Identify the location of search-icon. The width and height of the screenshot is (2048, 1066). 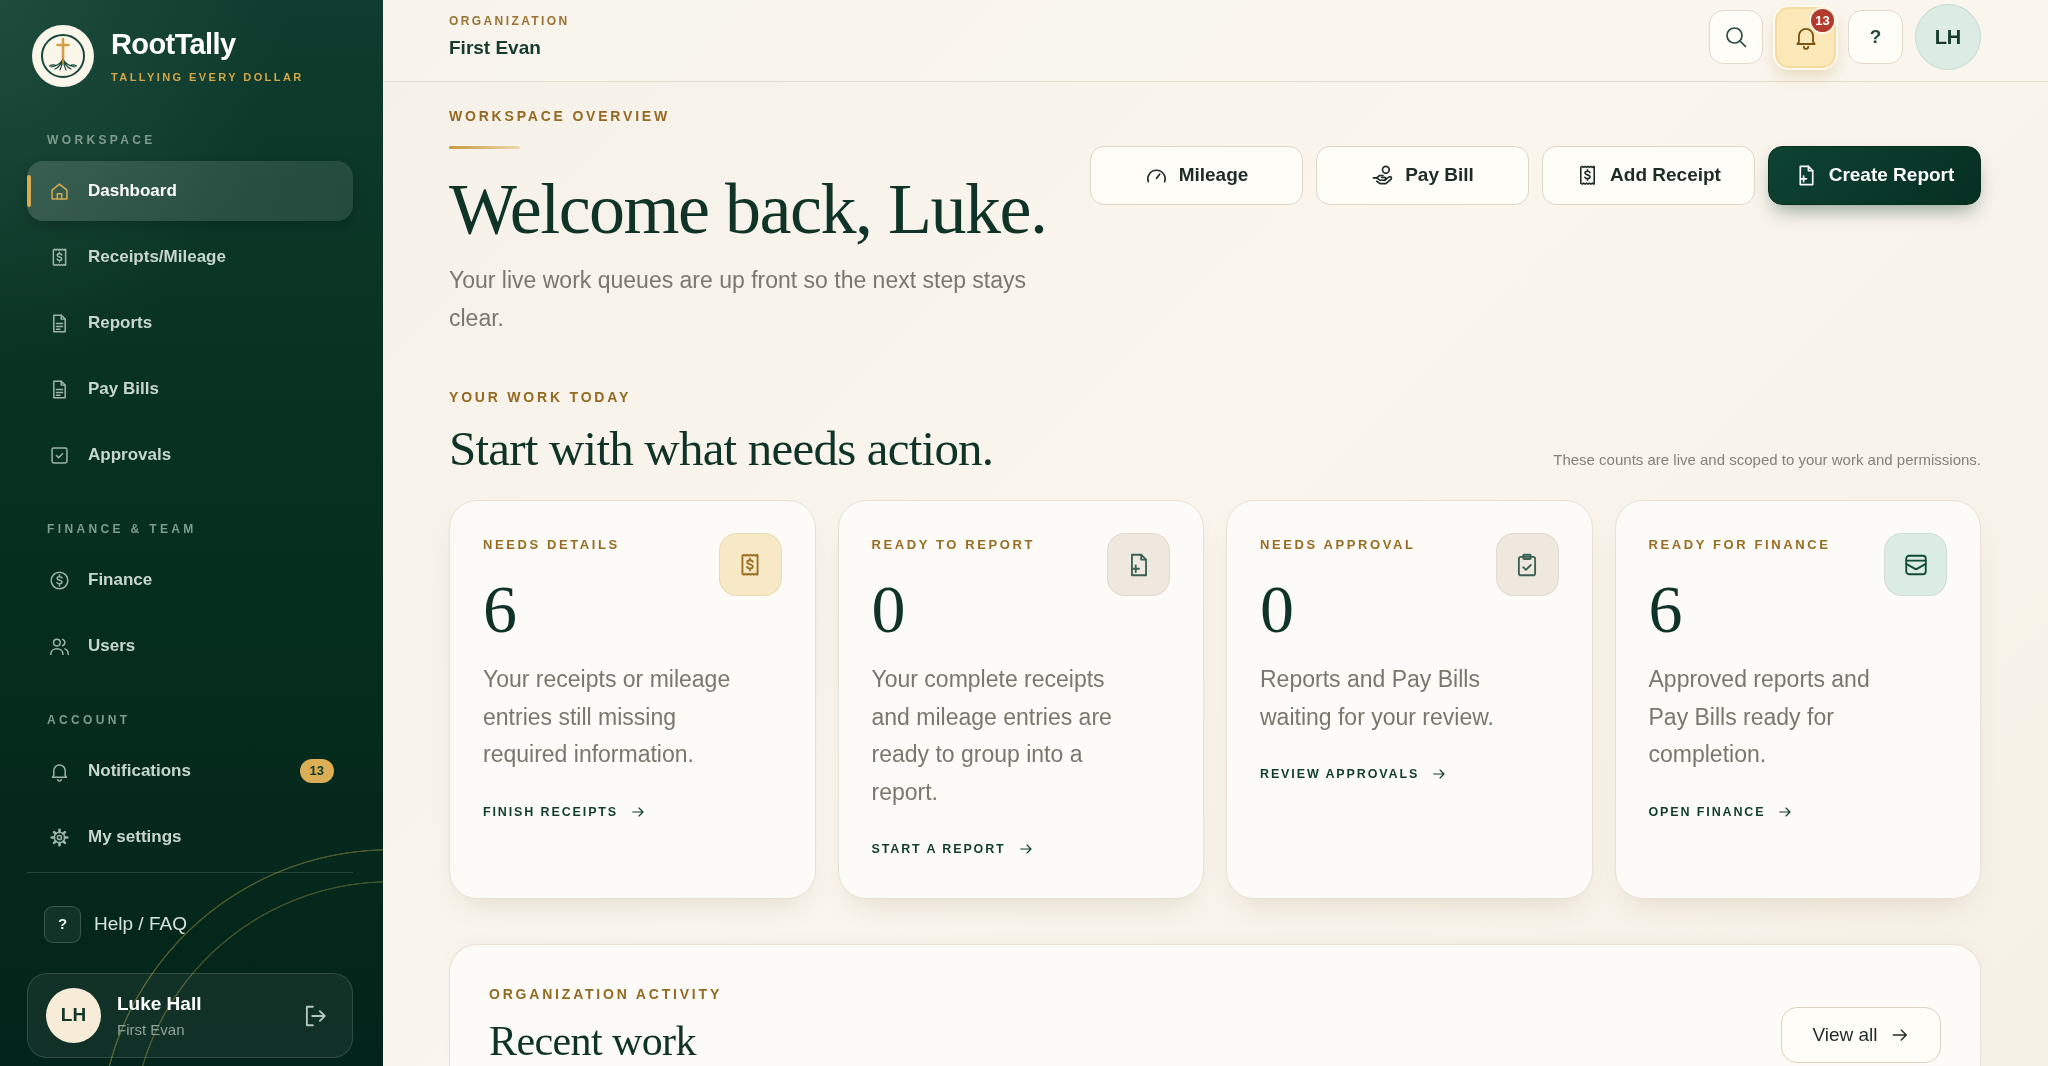
(1736, 37).